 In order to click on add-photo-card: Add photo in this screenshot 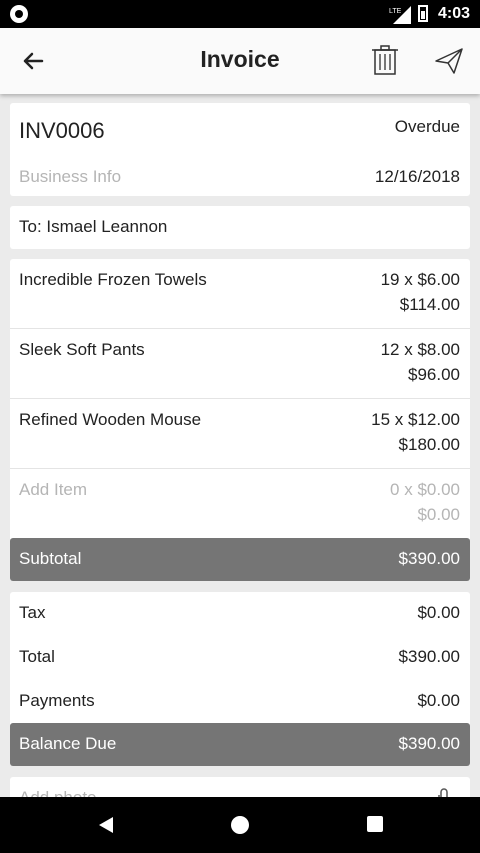, I will do `click(240, 787)`.